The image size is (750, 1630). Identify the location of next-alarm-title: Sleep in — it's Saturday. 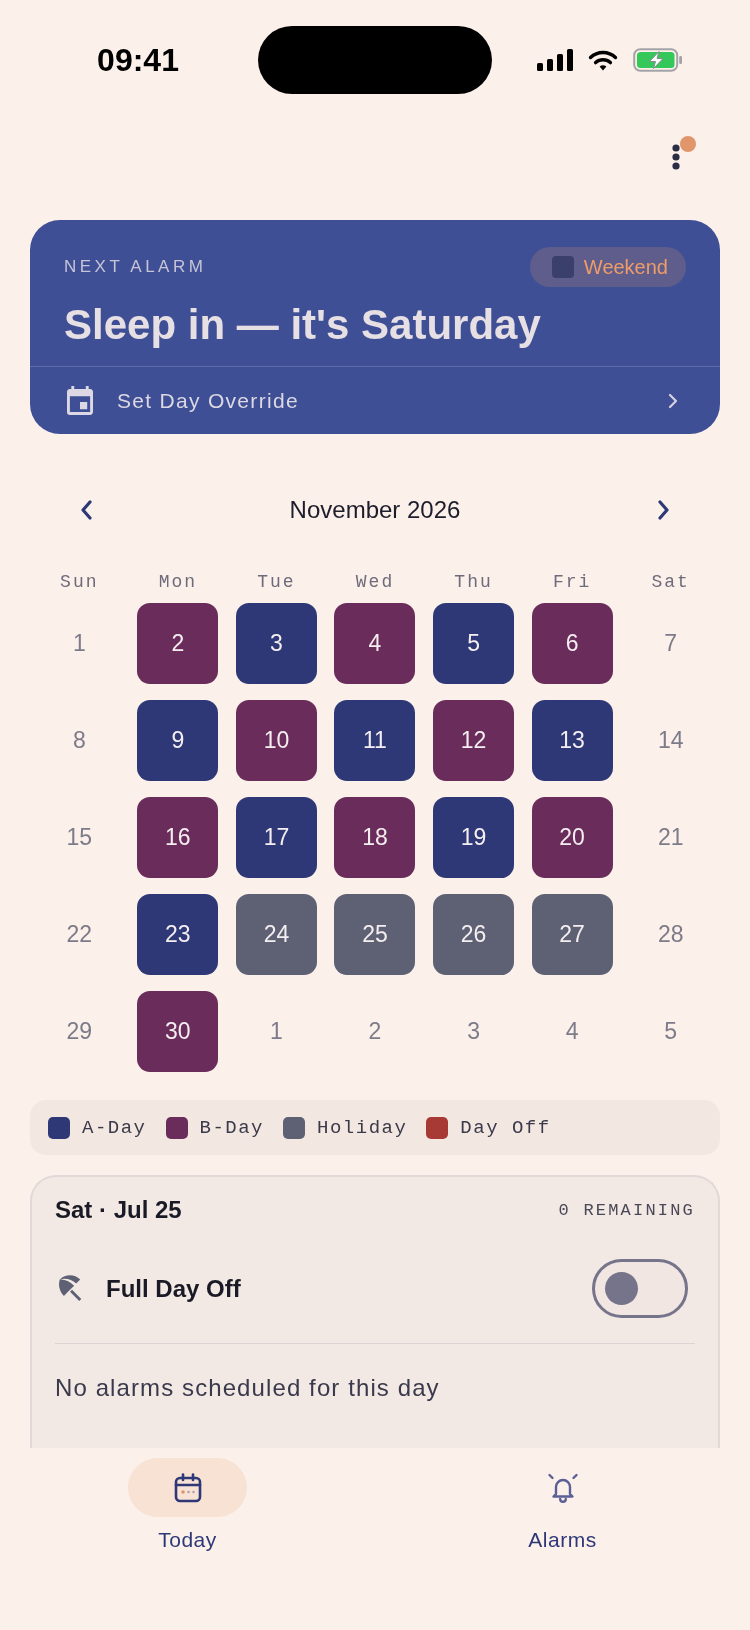
(302, 325).